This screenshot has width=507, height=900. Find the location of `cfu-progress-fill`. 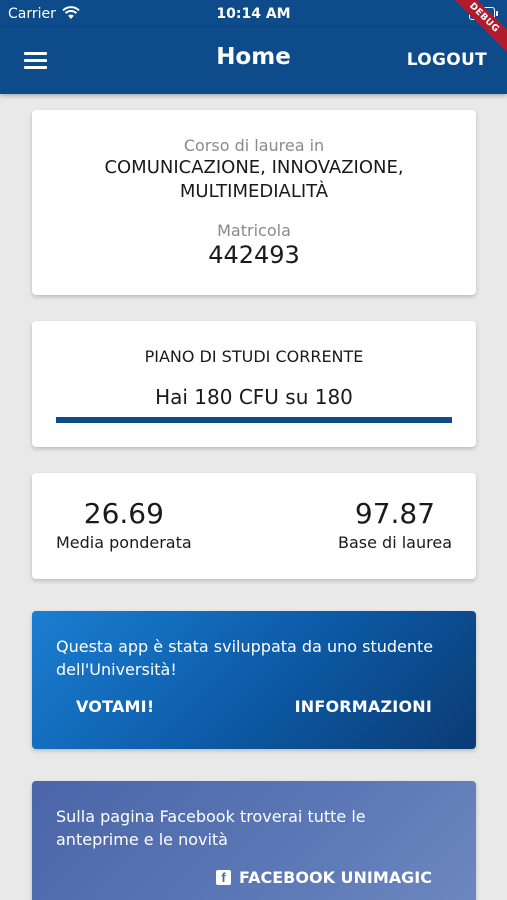

cfu-progress-fill is located at coordinates (254, 420).